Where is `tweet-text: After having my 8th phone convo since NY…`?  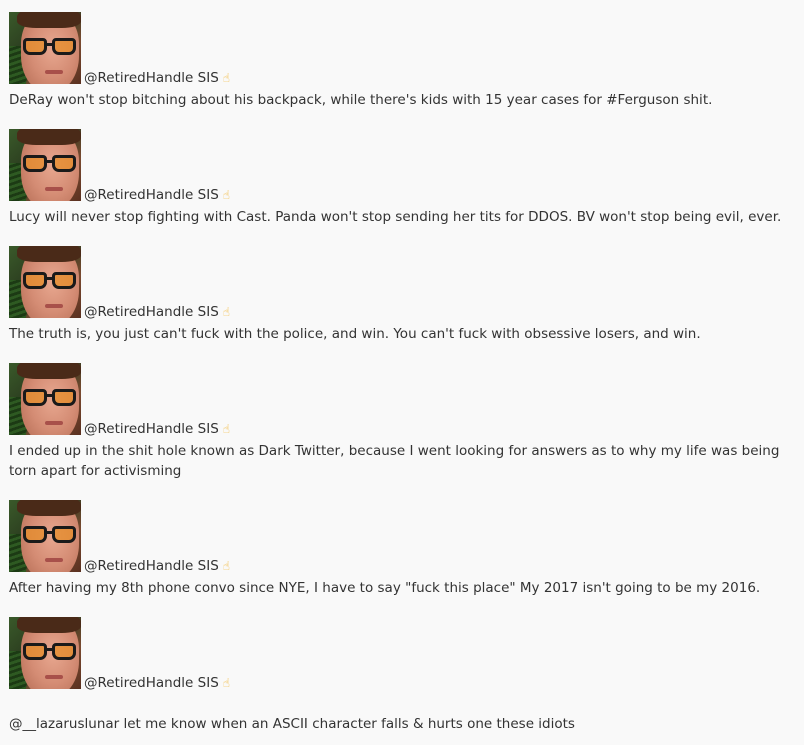
tweet-text: After having my 8th phone convo since NY… is located at coordinates (385, 588).